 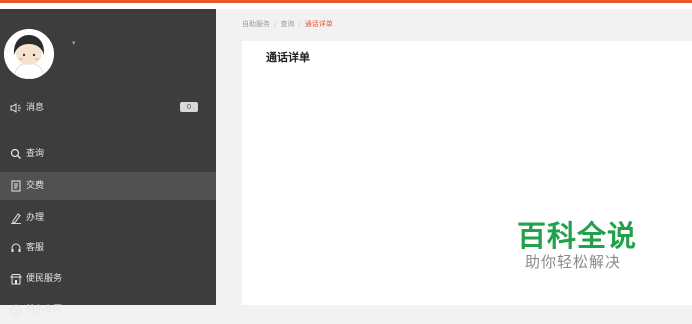 I want to click on sidebar-item-label: 客服, so click(x=35, y=248).